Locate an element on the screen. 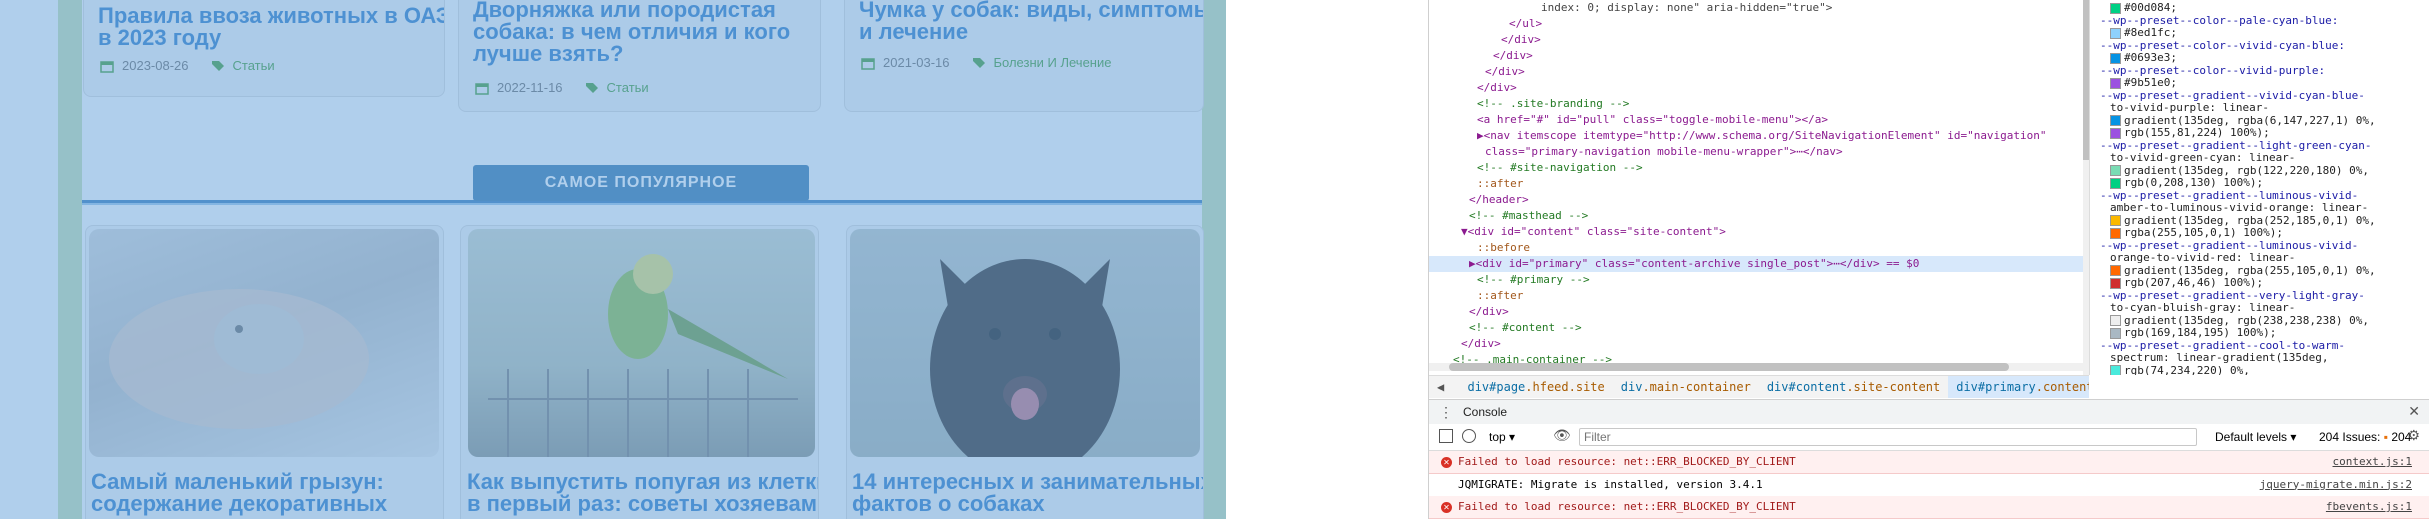 The width and height of the screenshot is (2429, 519). viewport-blank-area is located at coordinates (1327, 259).